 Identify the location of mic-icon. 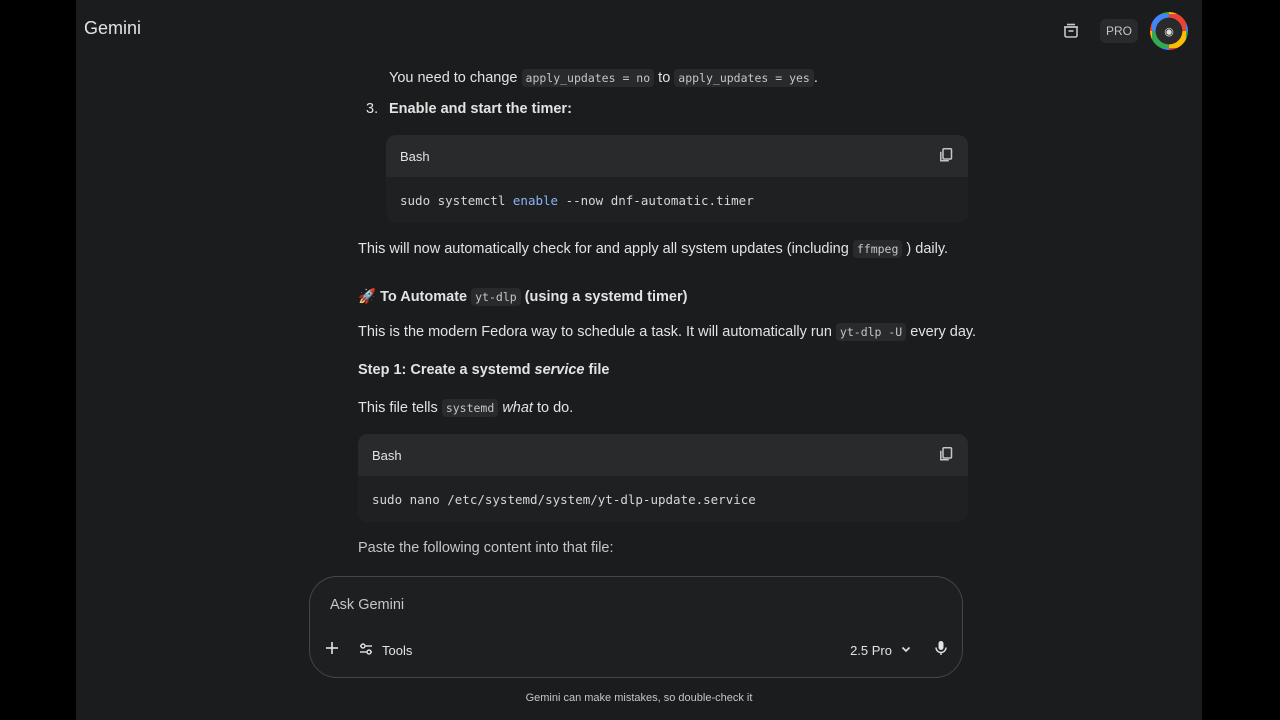
(941, 650).